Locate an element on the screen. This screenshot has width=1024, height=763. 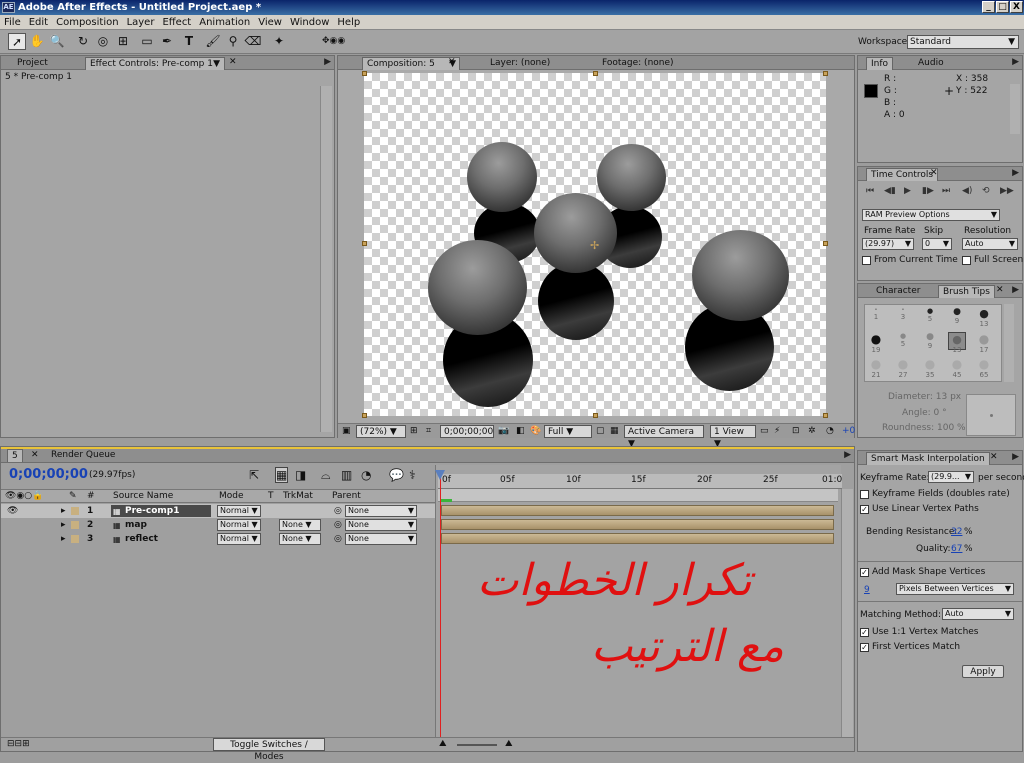
brush-tool-icon: 🖌 is located at coordinates (213, 41).